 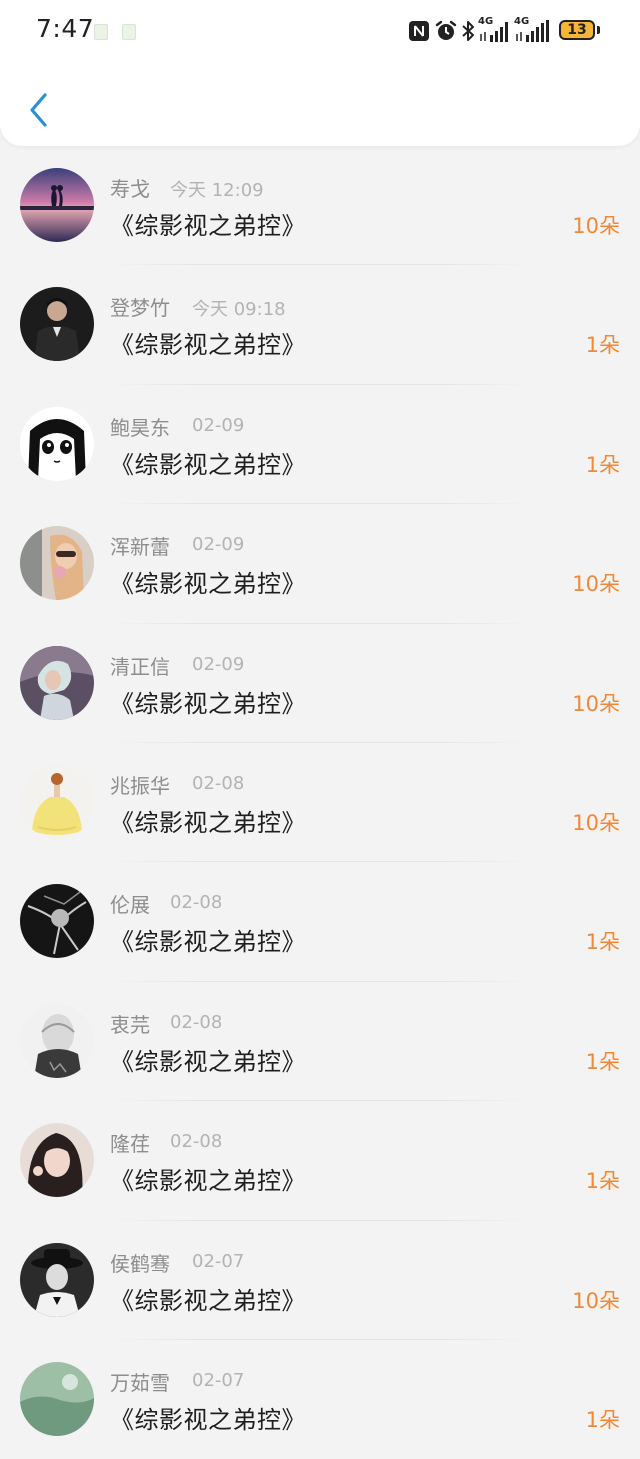 What do you see at coordinates (130, 1144) in the screenshot?
I see `sender-name: 隆荏` at bounding box center [130, 1144].